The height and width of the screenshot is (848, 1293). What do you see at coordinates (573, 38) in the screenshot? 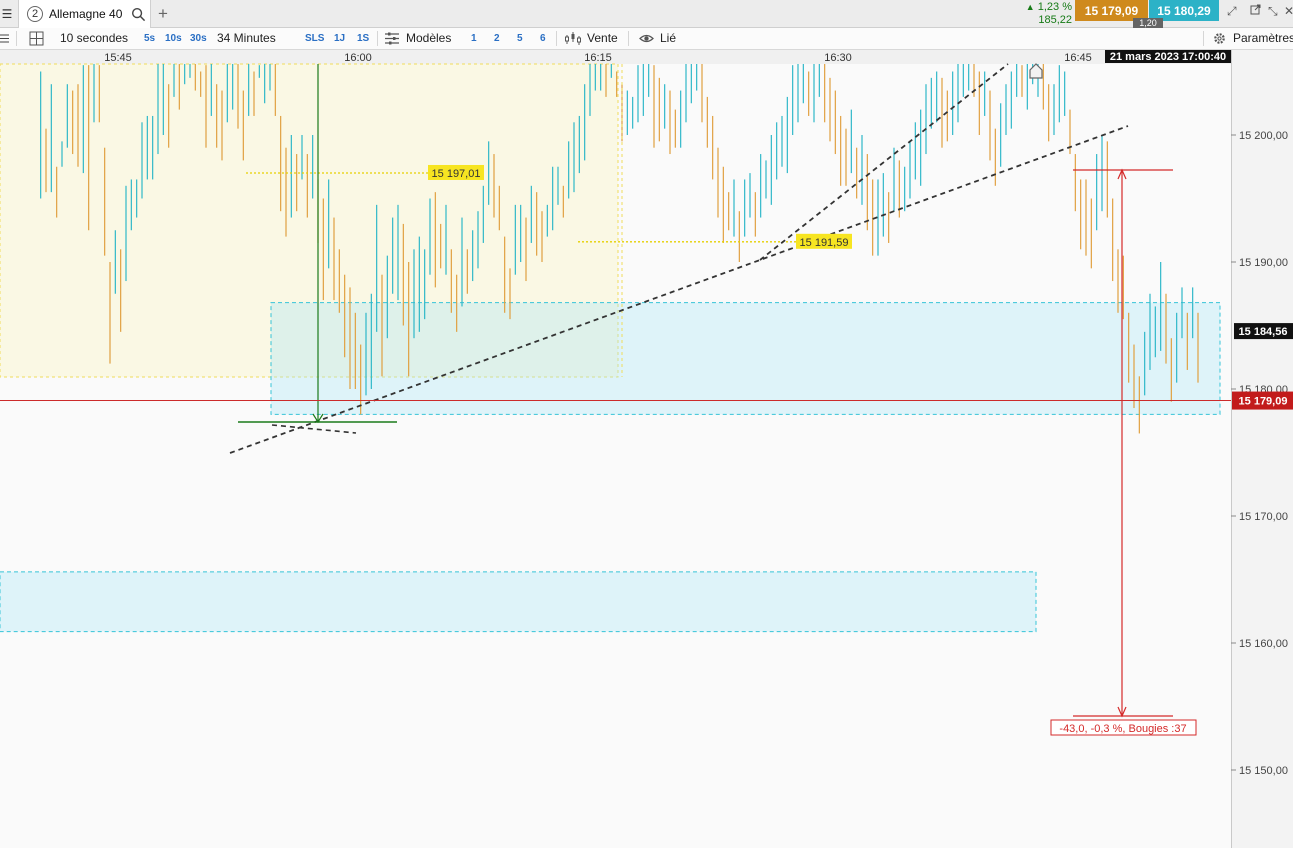
I see `candlestick-icon` at bounding box center [573, 38].